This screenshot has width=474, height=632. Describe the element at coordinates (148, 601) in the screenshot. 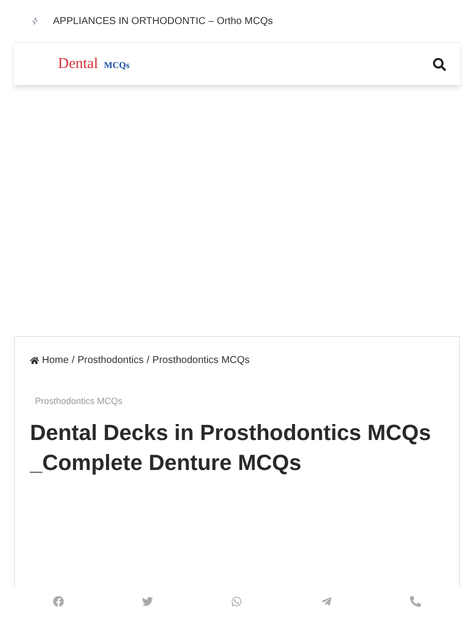

I see `bird-icon` at that location.